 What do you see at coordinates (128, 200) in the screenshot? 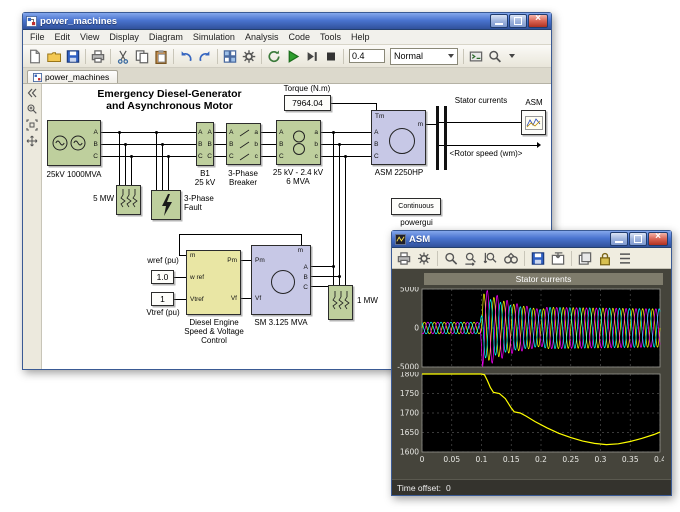
I see `load-5mw-block` at bounding box center [128, 200].